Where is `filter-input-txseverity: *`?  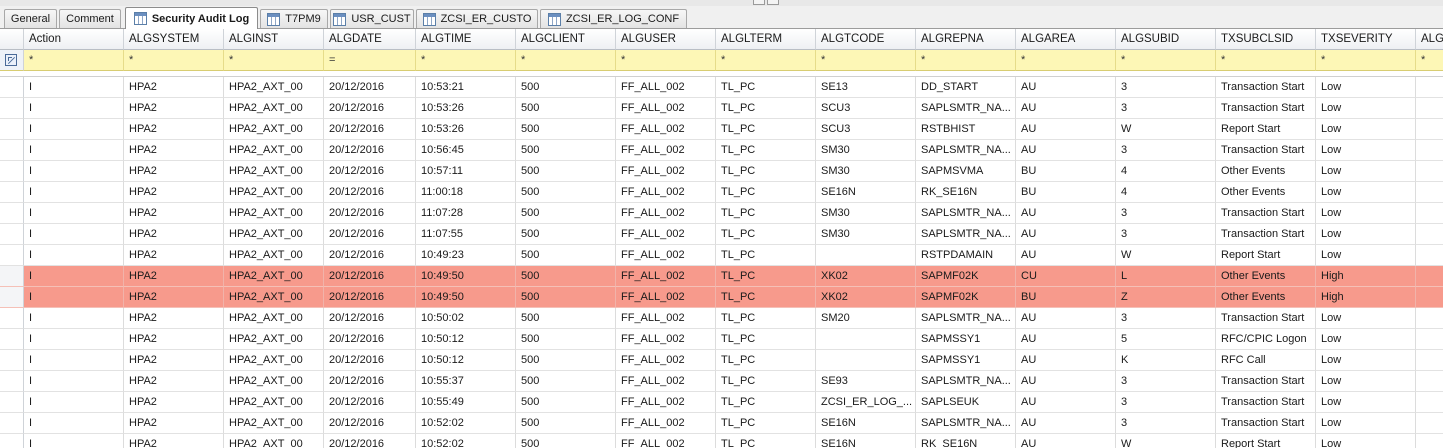 filter-input-txseverity: * is located at coordinates (1366, 60).